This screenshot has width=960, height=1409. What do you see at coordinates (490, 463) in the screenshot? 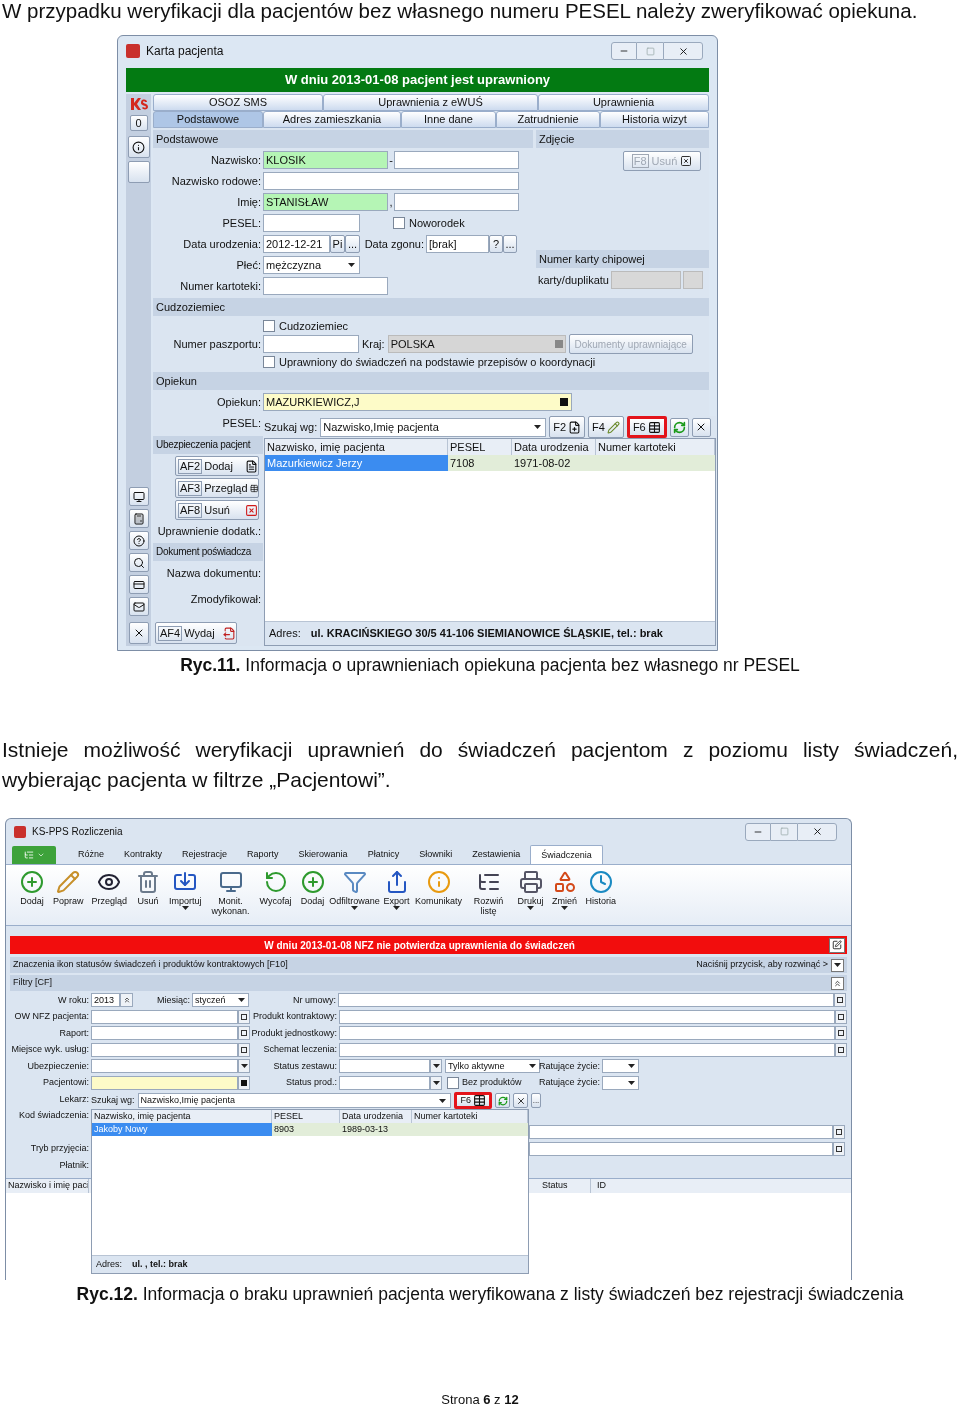
I see `result-row: Mazurkiewicz Jerzy 7108 1971-08-02` at bounding box center [490, 463].